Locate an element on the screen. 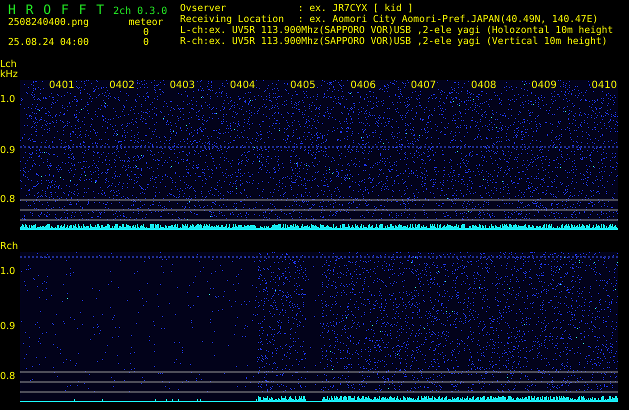  time-label: 0401 is located at coordinates (62, 85).